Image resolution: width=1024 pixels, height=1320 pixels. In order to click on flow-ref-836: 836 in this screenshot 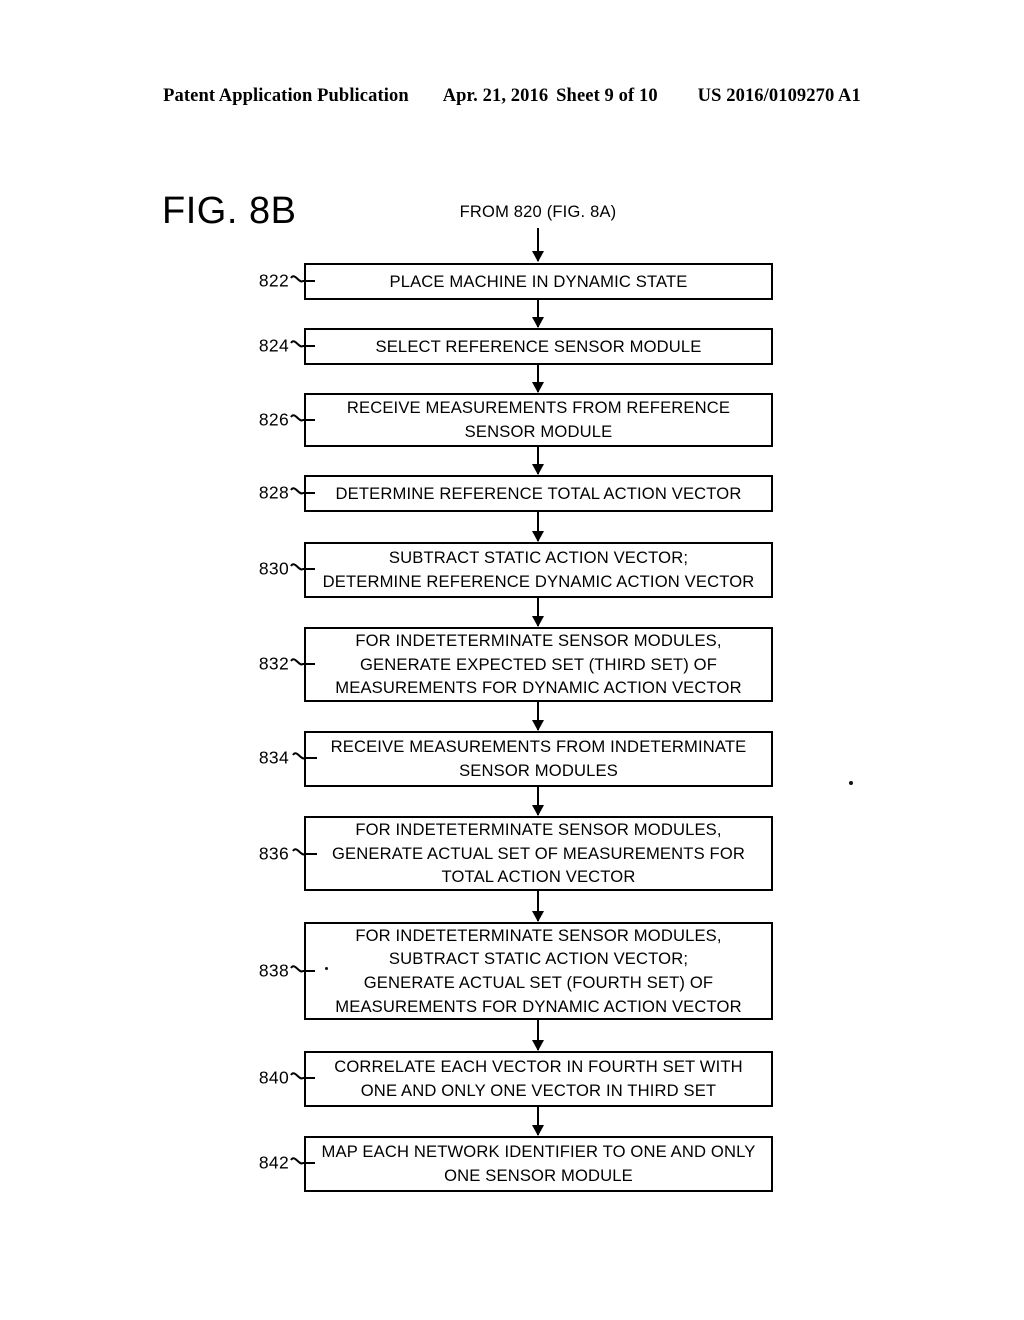, I will do `click(273, 853)`.